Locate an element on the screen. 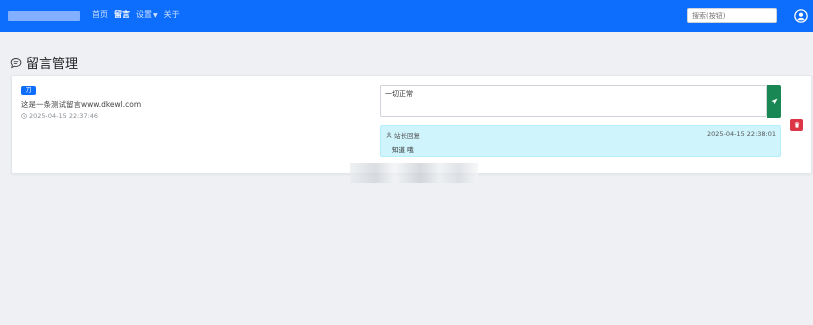 The image size is (813, 325). reply-textarea: 一切正常 is located at coordinates (573, 101).